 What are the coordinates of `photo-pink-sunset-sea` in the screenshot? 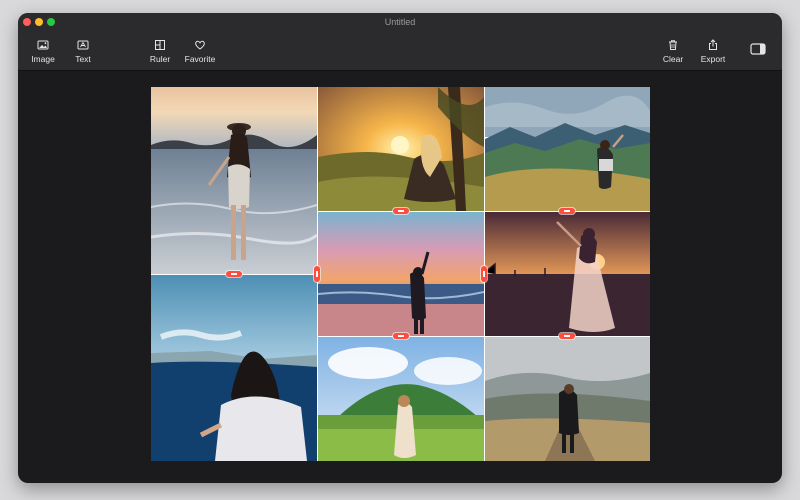 It's located at (401, 274).